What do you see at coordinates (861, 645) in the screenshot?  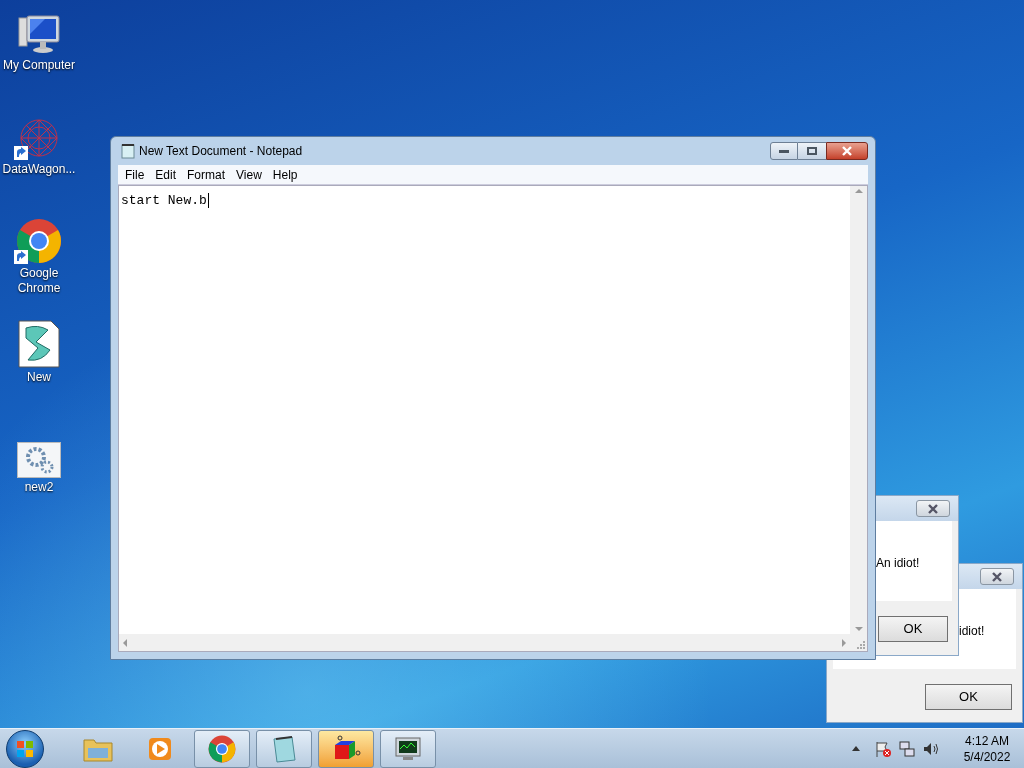 I see `size-grip-icon` at bounding box center [861, 645].